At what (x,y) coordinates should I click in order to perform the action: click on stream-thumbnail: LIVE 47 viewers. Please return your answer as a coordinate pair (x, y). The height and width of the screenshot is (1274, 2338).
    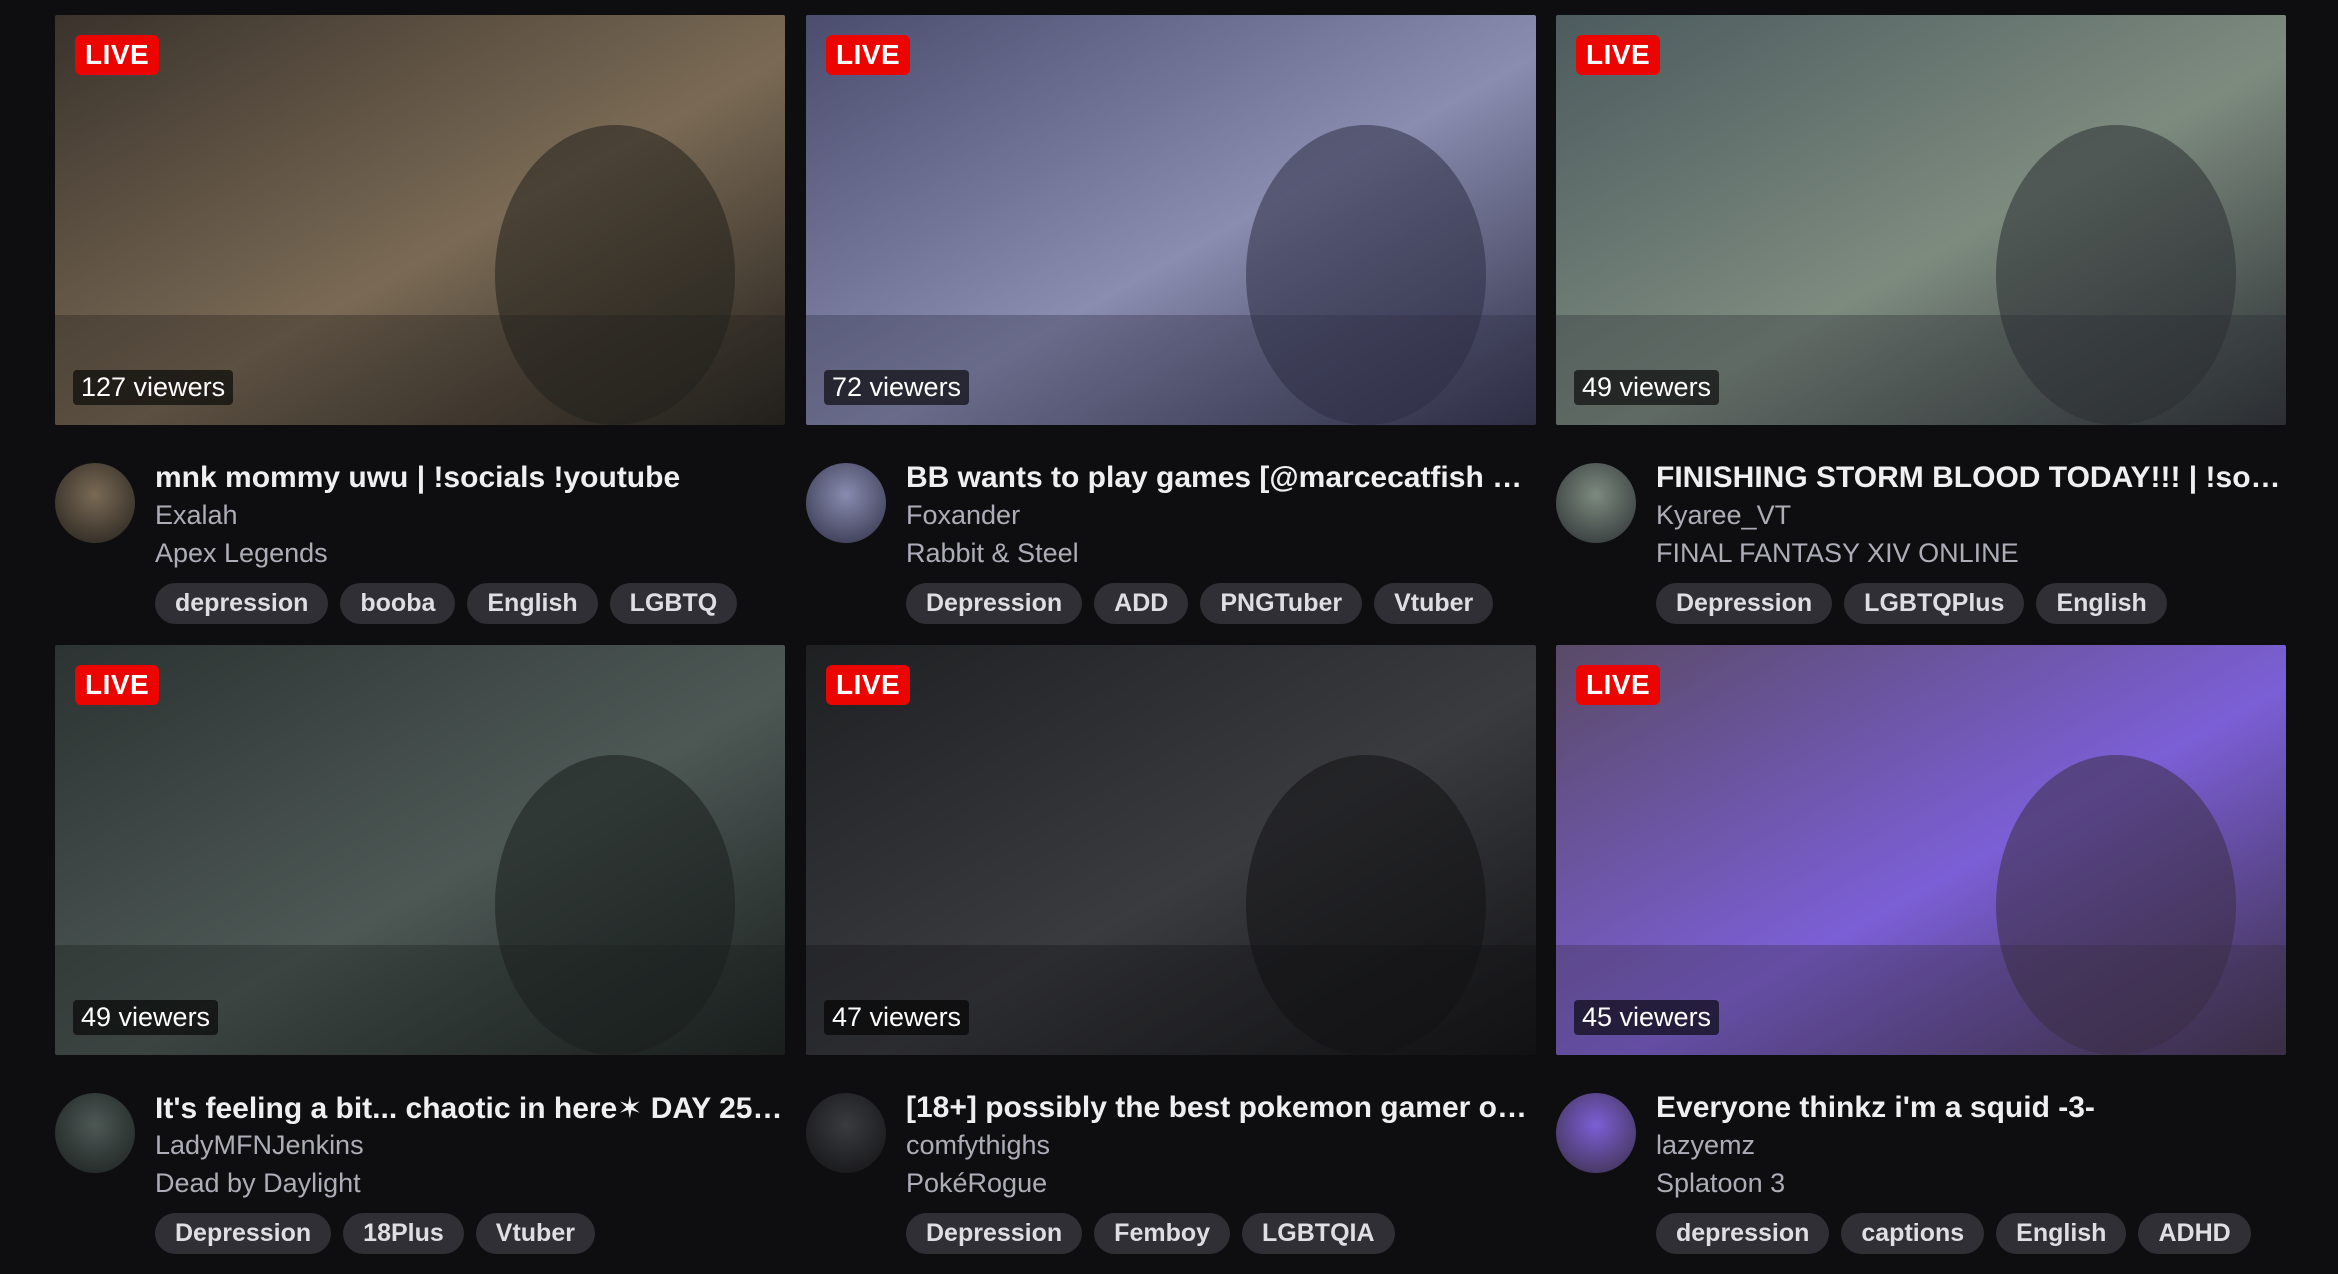
    Looking at the image, I should click on (1171, 850).